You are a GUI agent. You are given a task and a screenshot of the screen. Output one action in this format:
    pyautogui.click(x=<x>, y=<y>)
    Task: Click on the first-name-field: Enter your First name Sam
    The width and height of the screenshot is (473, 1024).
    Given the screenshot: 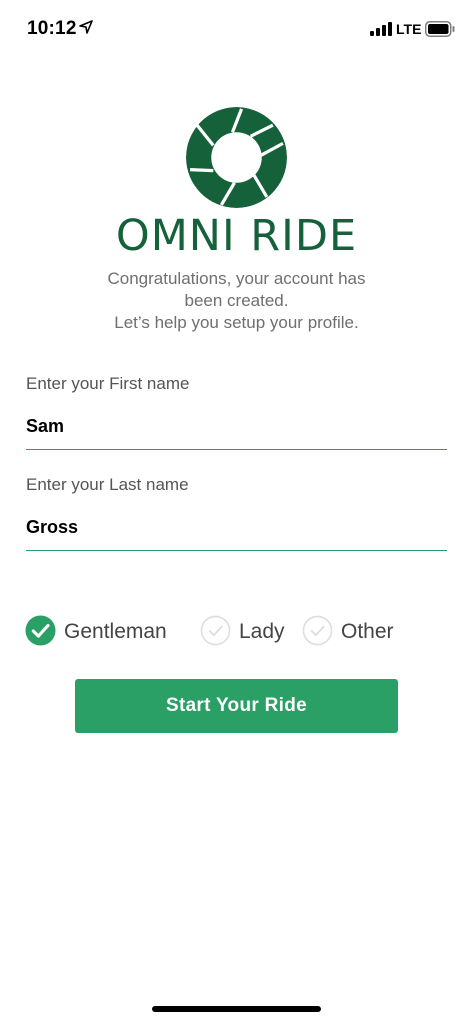 What is the action you would take?
    pyautogui.click(x=236, y=412)
    